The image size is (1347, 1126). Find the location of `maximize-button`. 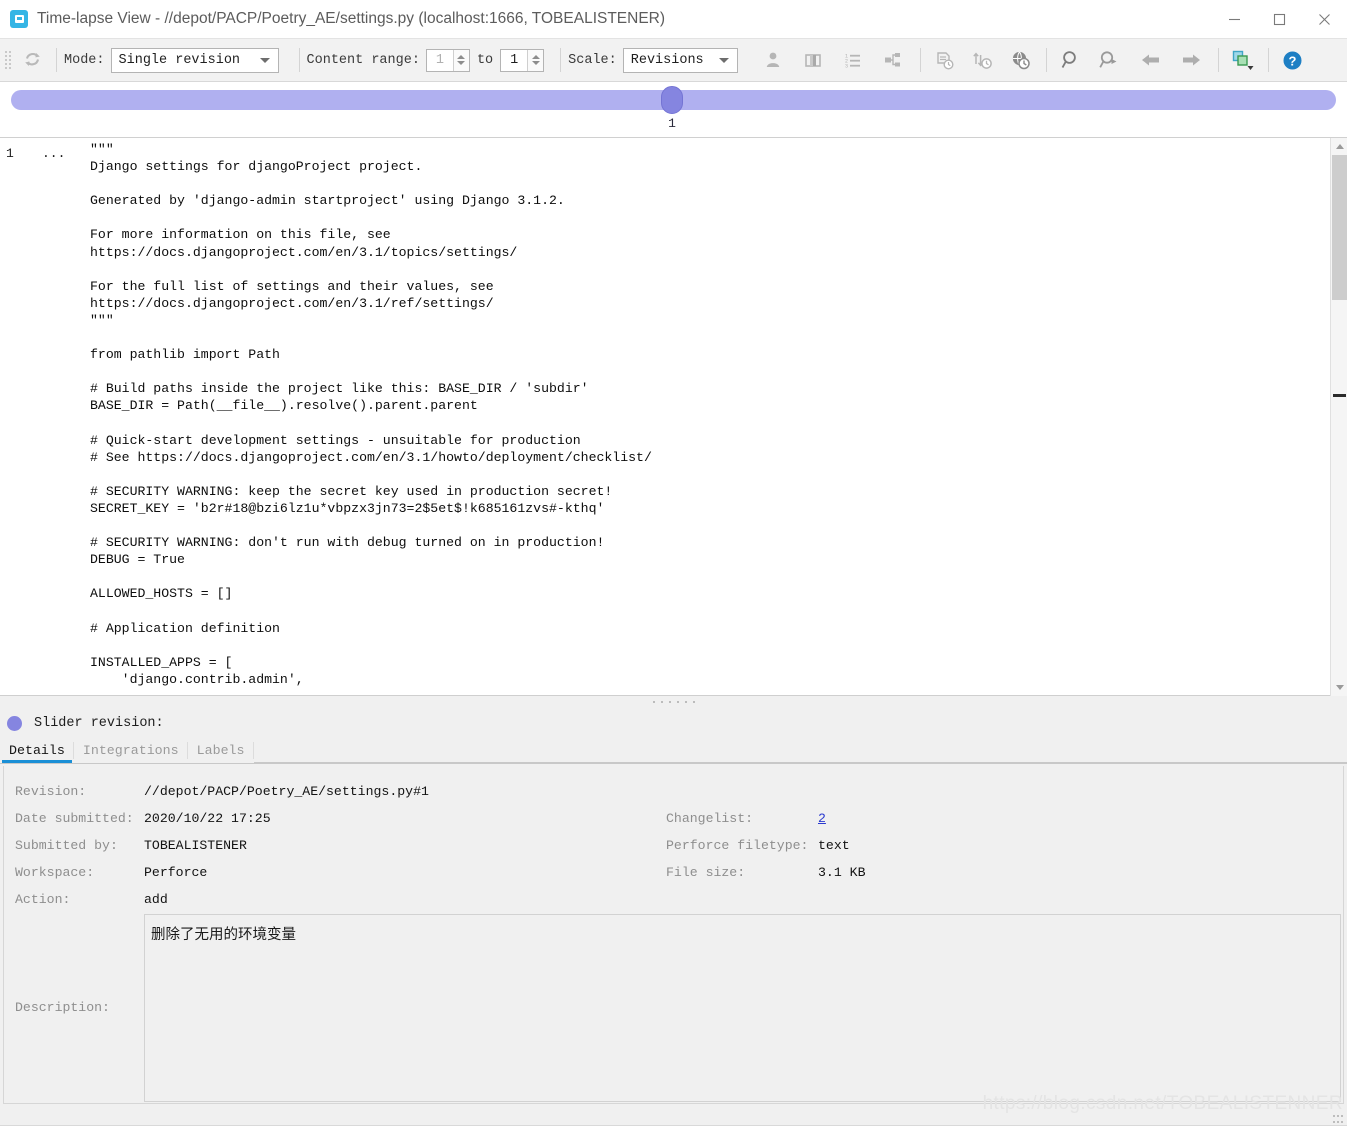

maximize-button is located at coordinates (1279, 19).